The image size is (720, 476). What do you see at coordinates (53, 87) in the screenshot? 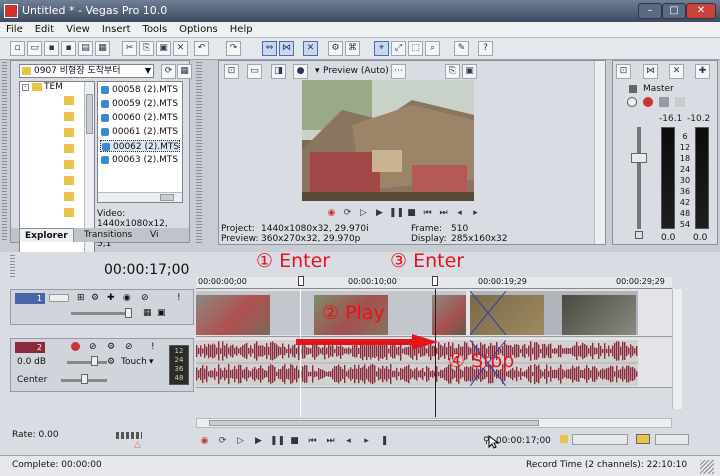
I see `tree-item-label: TEM` at bounding box center [53, 87].